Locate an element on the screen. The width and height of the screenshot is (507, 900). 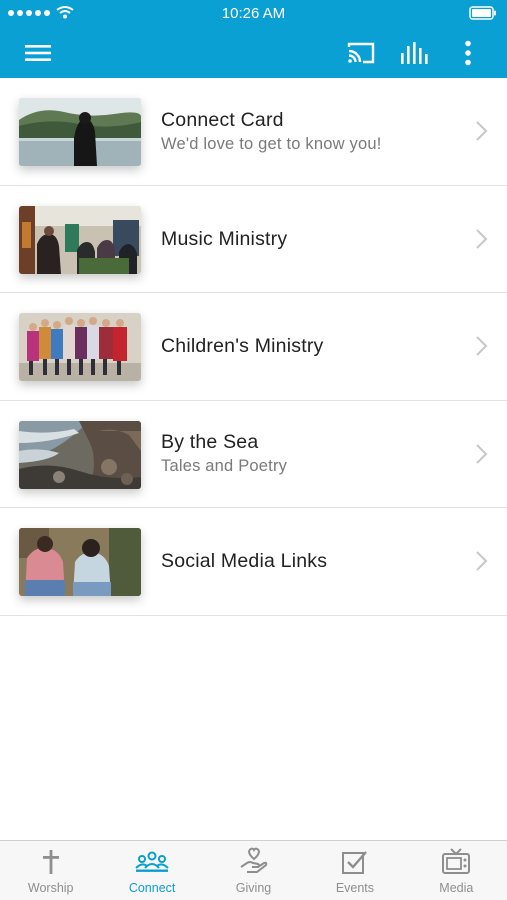
list-item-subtitle: We'd love to get to know you! is located at coordinates (271, 143).